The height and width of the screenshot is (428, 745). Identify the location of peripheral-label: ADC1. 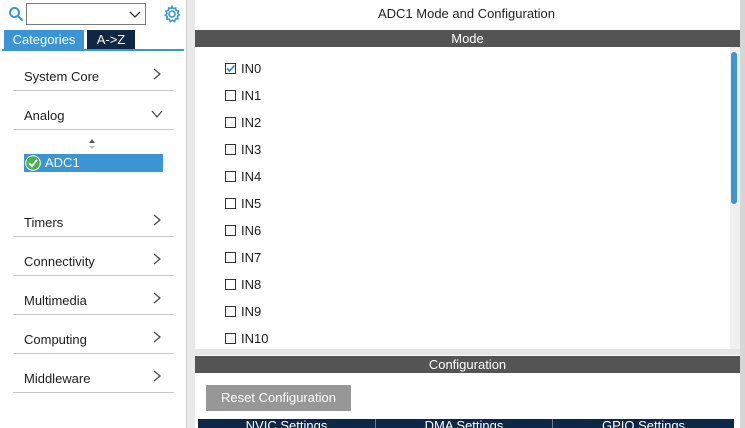
(62, 162).